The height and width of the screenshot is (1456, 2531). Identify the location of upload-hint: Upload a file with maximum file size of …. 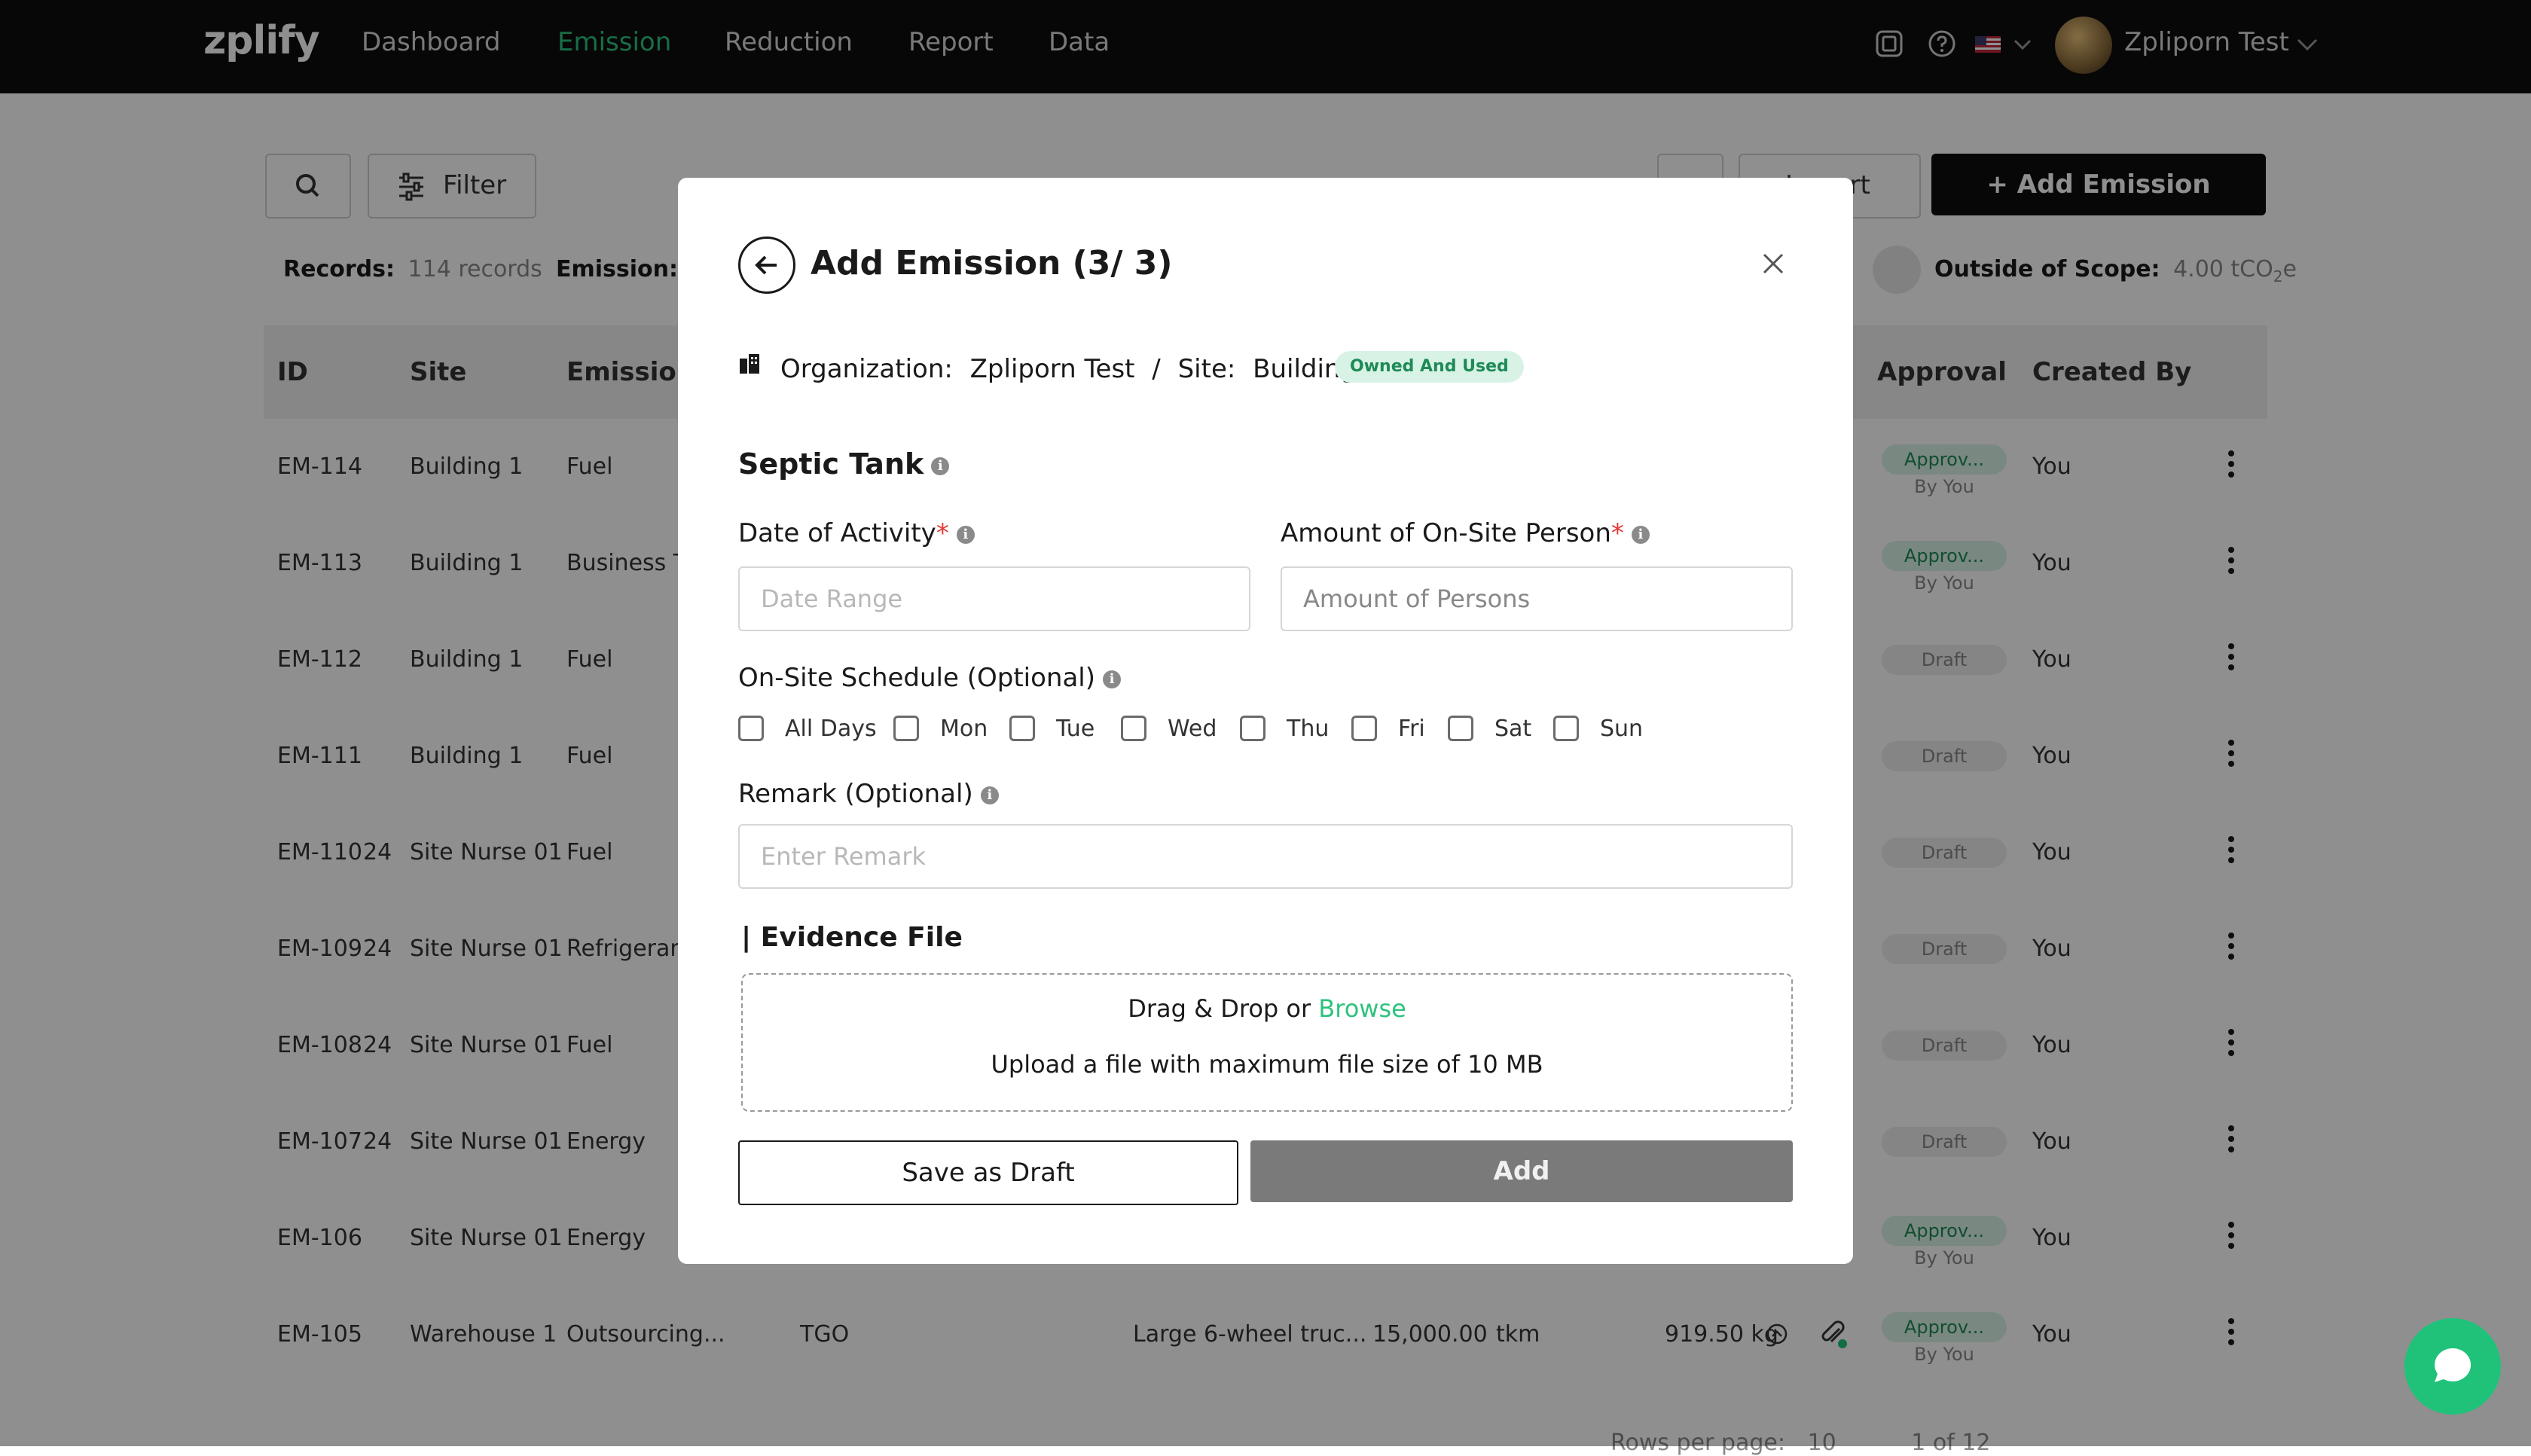
(1267, 1064).